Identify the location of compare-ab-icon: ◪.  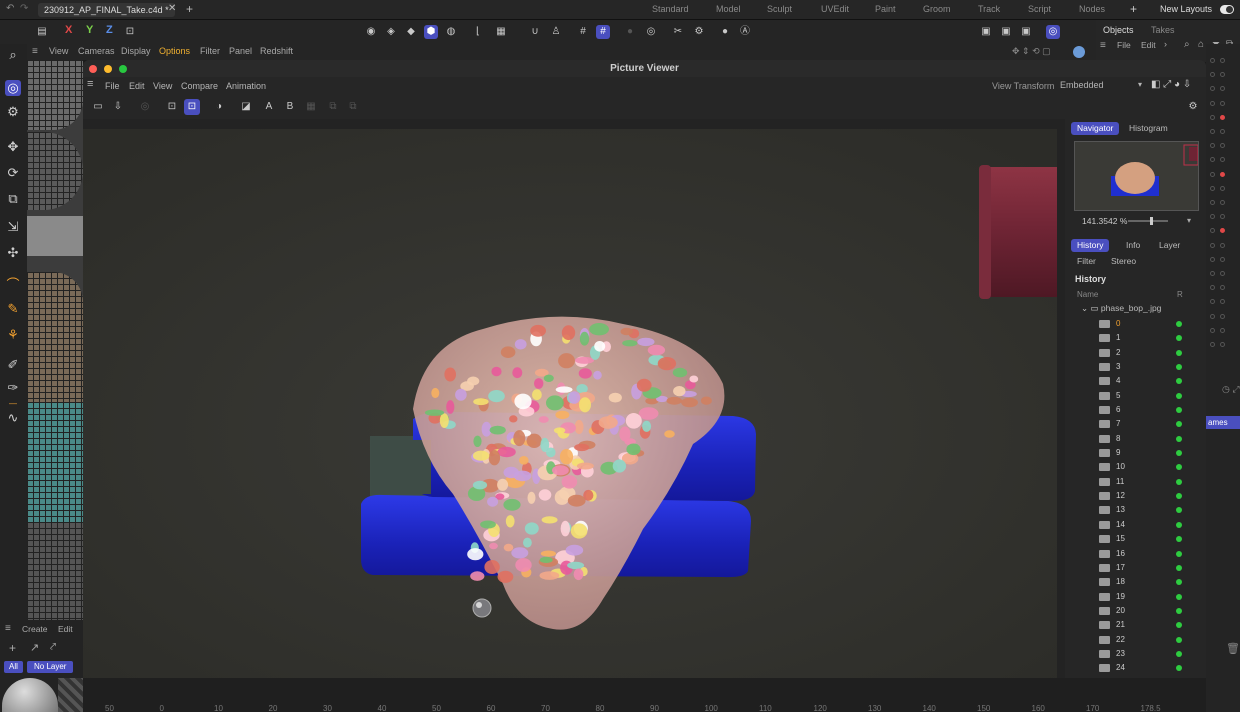
(246, 107).